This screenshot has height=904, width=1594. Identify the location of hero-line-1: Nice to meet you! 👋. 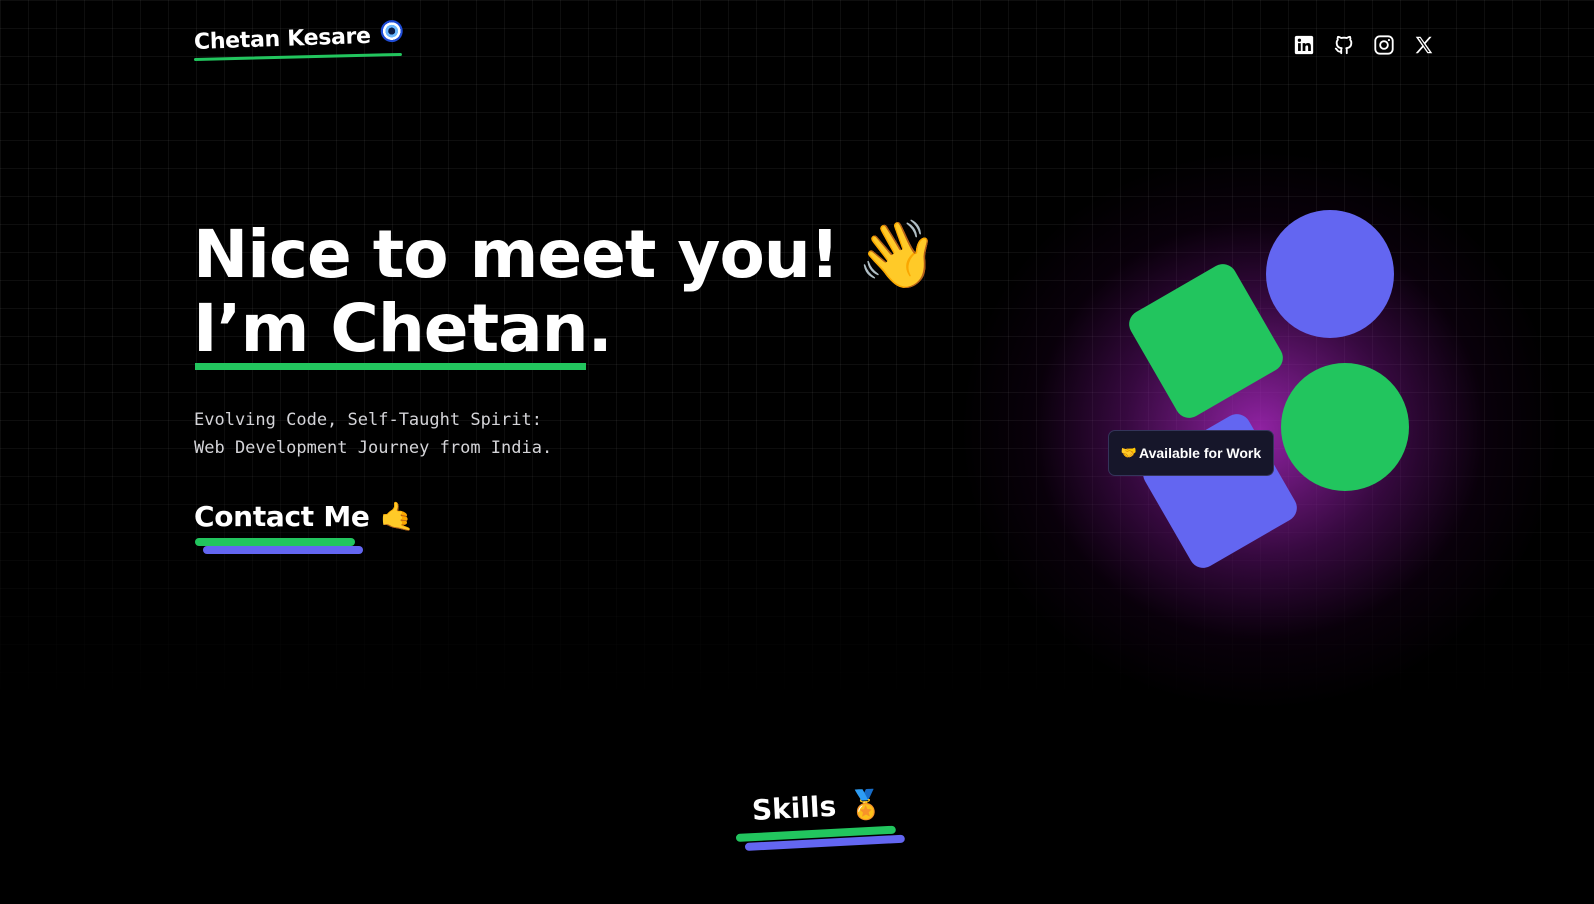
(566, 254).